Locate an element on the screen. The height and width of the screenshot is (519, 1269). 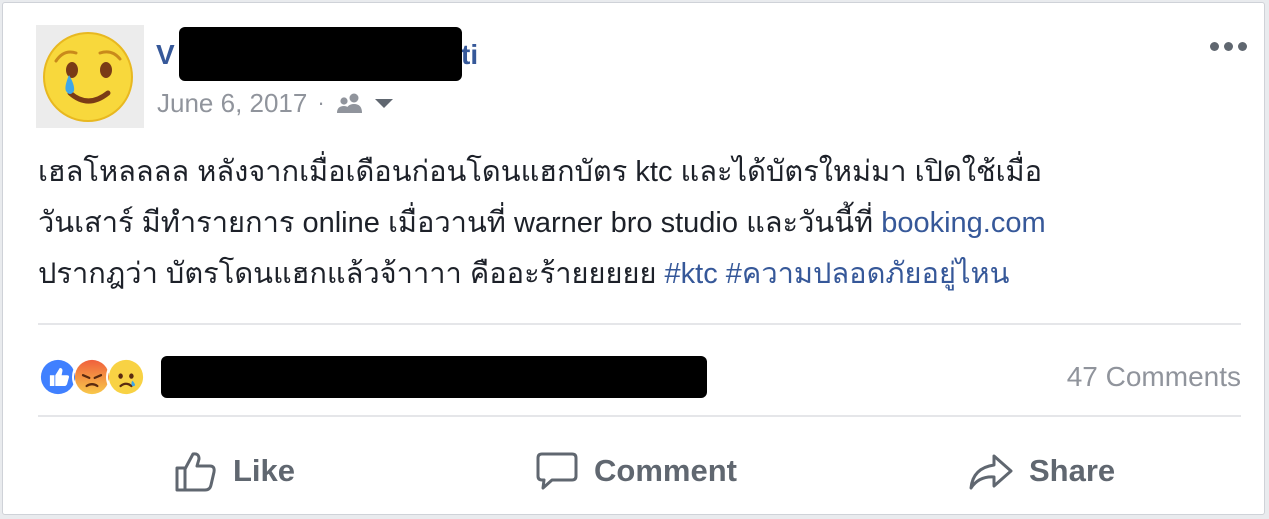
post-meta: June 6, 2017 · is located at coordinates (276, 103).